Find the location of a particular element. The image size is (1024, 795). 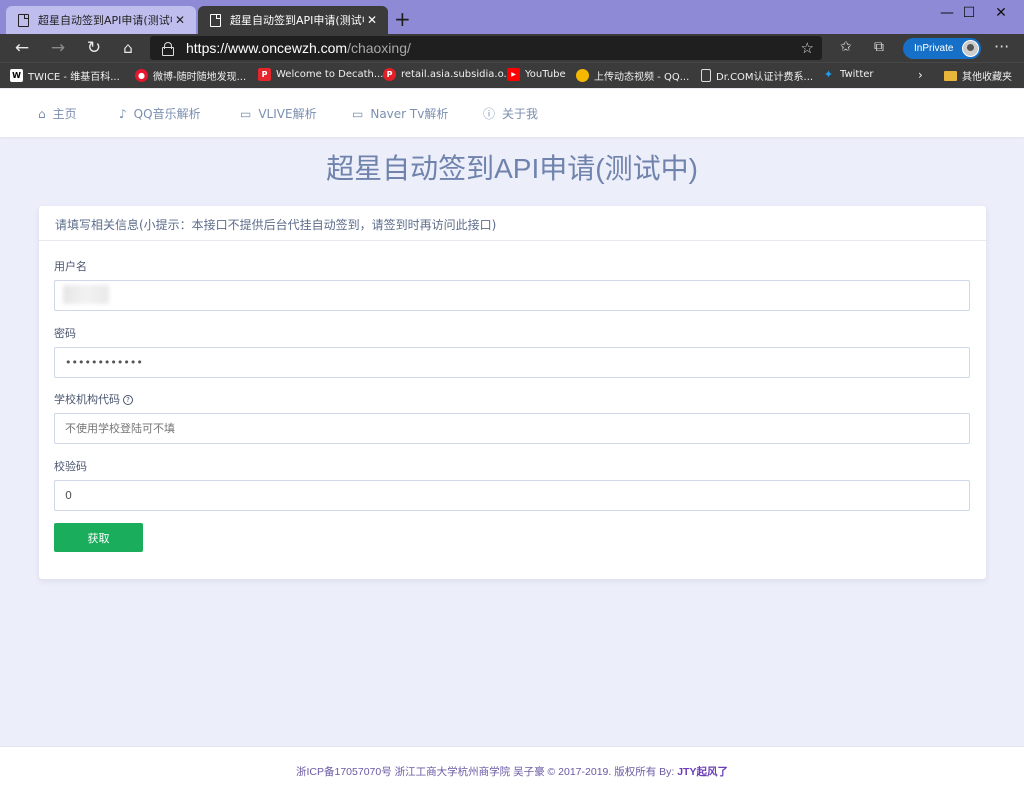

new-tab-button: + is located at coordinates (402, 19).